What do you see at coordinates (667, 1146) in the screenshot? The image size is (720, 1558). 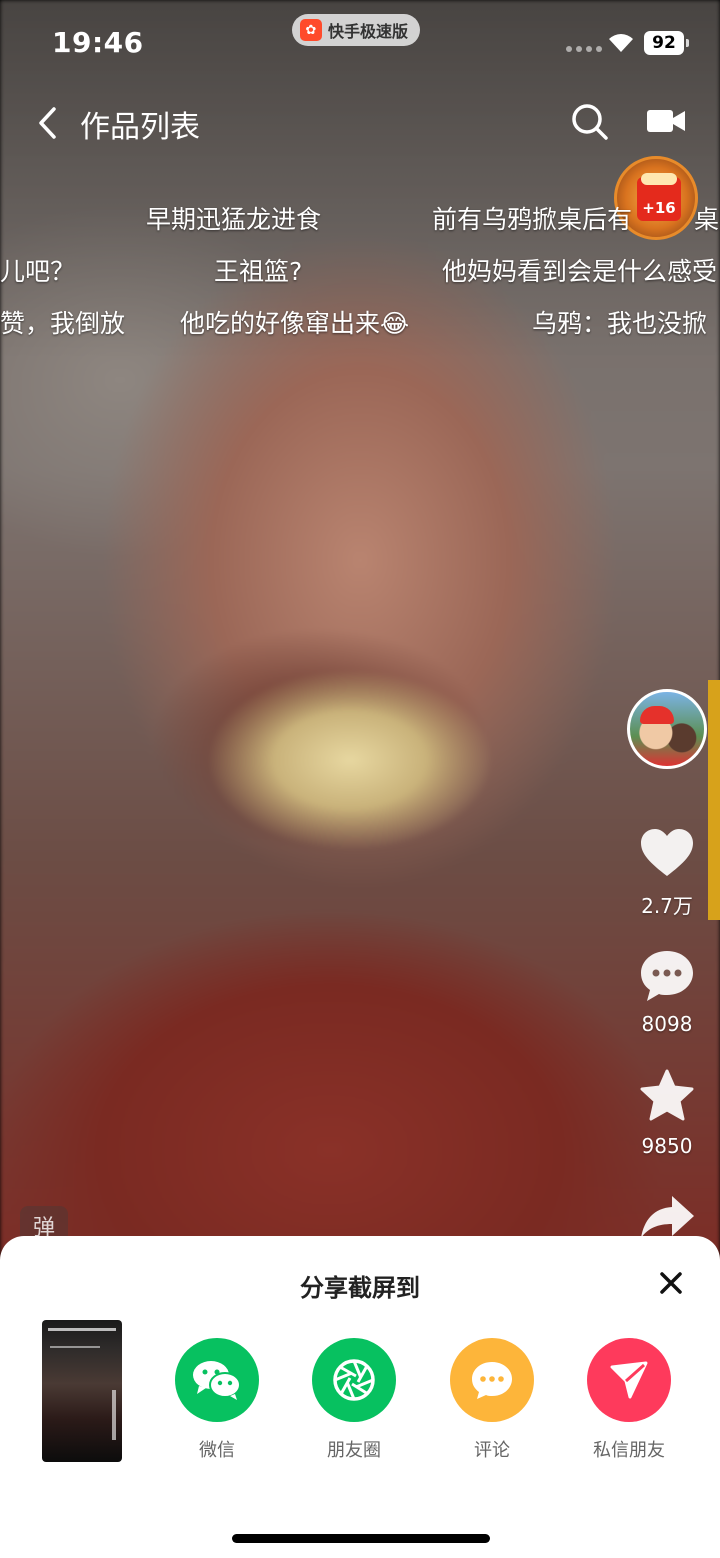 I see `favorite-count: 9850` at bounding box center [667, 1146].